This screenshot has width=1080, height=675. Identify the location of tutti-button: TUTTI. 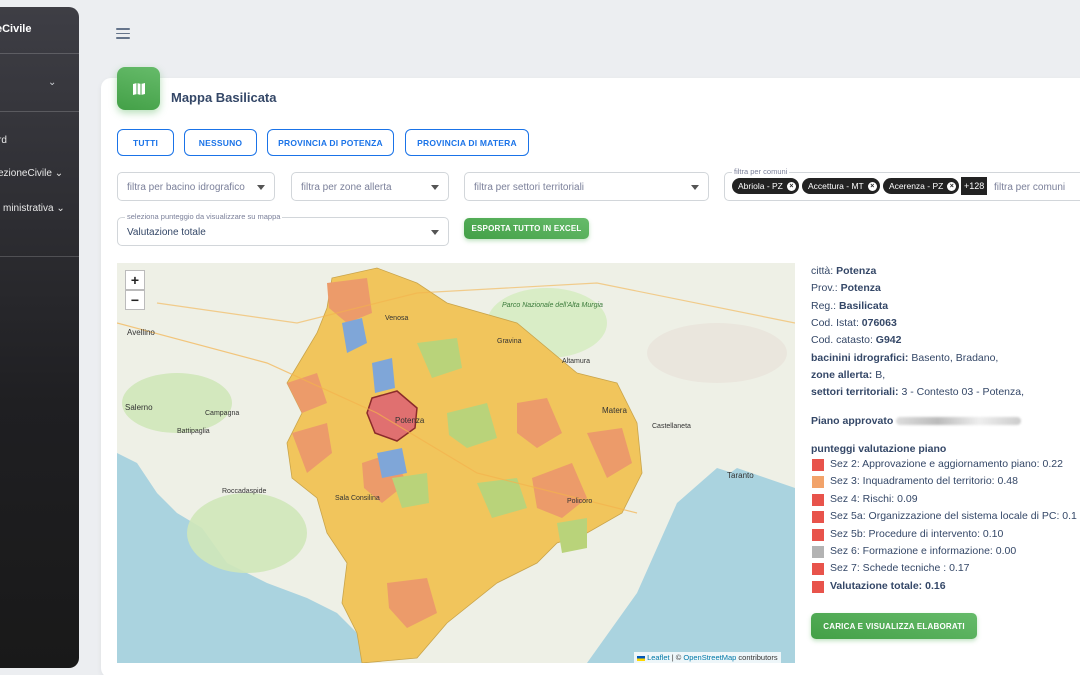
(145, 142).